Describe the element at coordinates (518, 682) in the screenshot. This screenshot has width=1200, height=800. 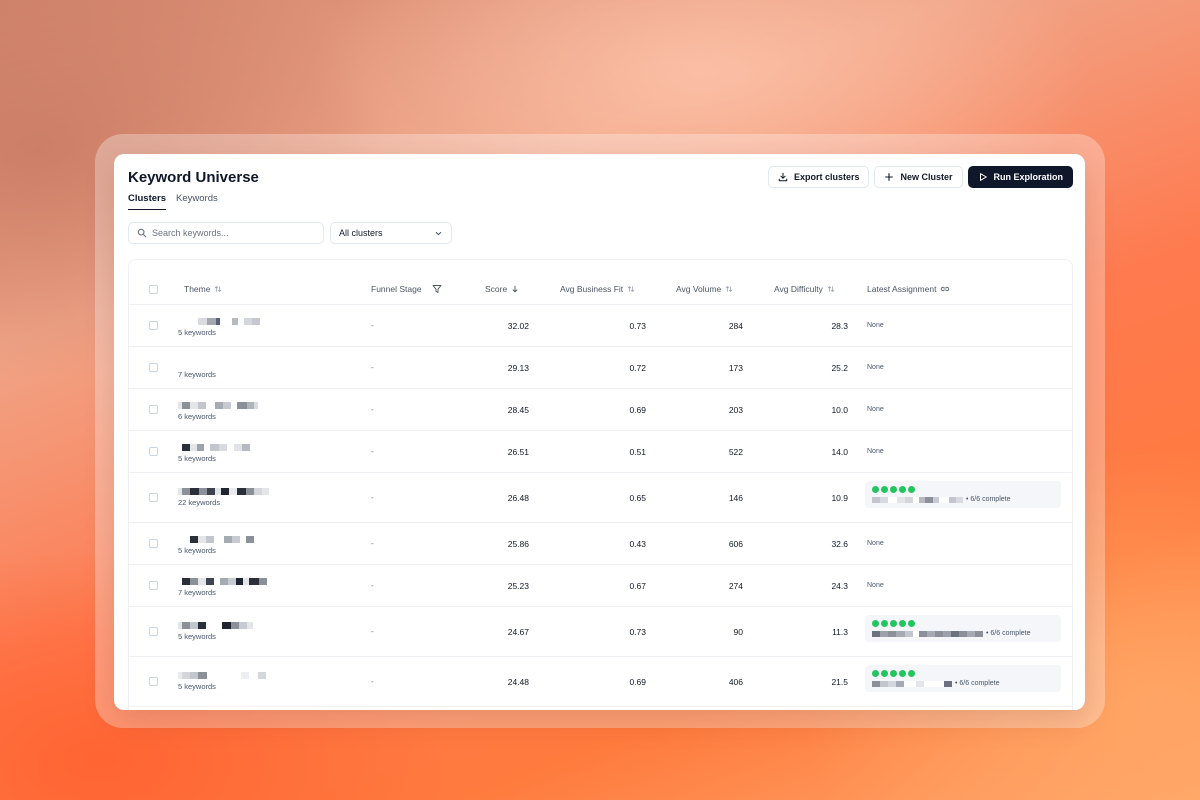
I see `score: 24.48` at that location.